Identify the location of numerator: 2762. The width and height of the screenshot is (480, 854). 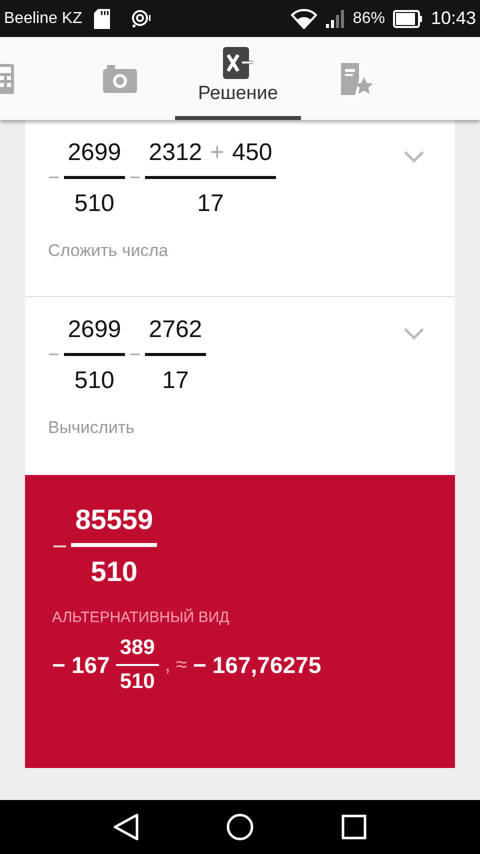
(176, 330).